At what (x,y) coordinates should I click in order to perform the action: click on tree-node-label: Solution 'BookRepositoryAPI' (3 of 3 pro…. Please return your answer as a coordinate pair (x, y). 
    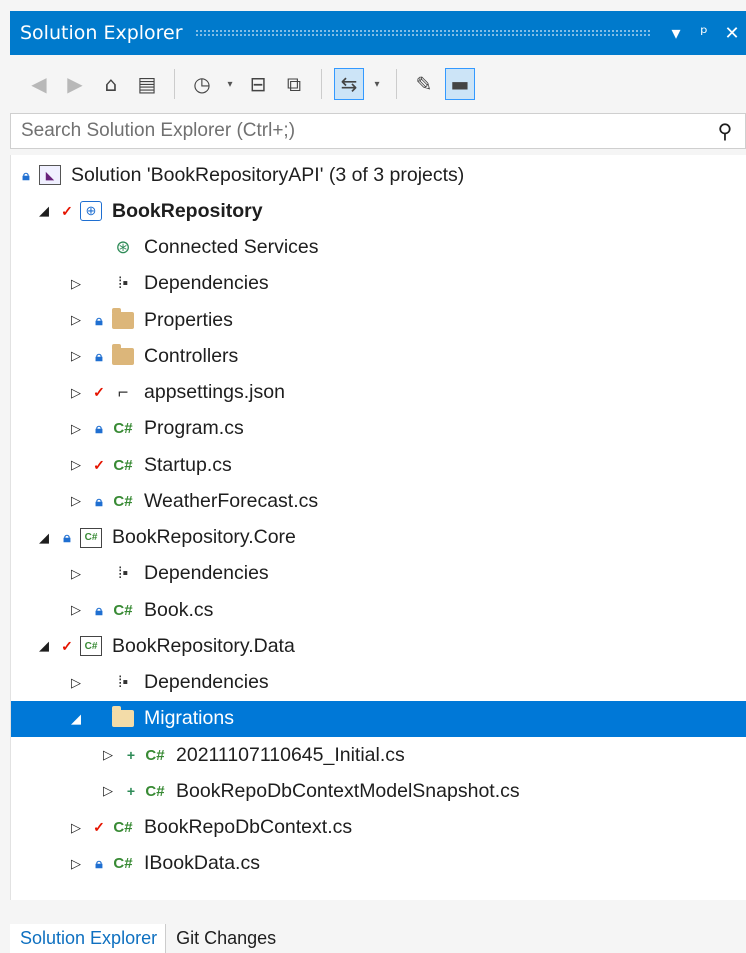
    Looking at the image, I should click on (268, 174).